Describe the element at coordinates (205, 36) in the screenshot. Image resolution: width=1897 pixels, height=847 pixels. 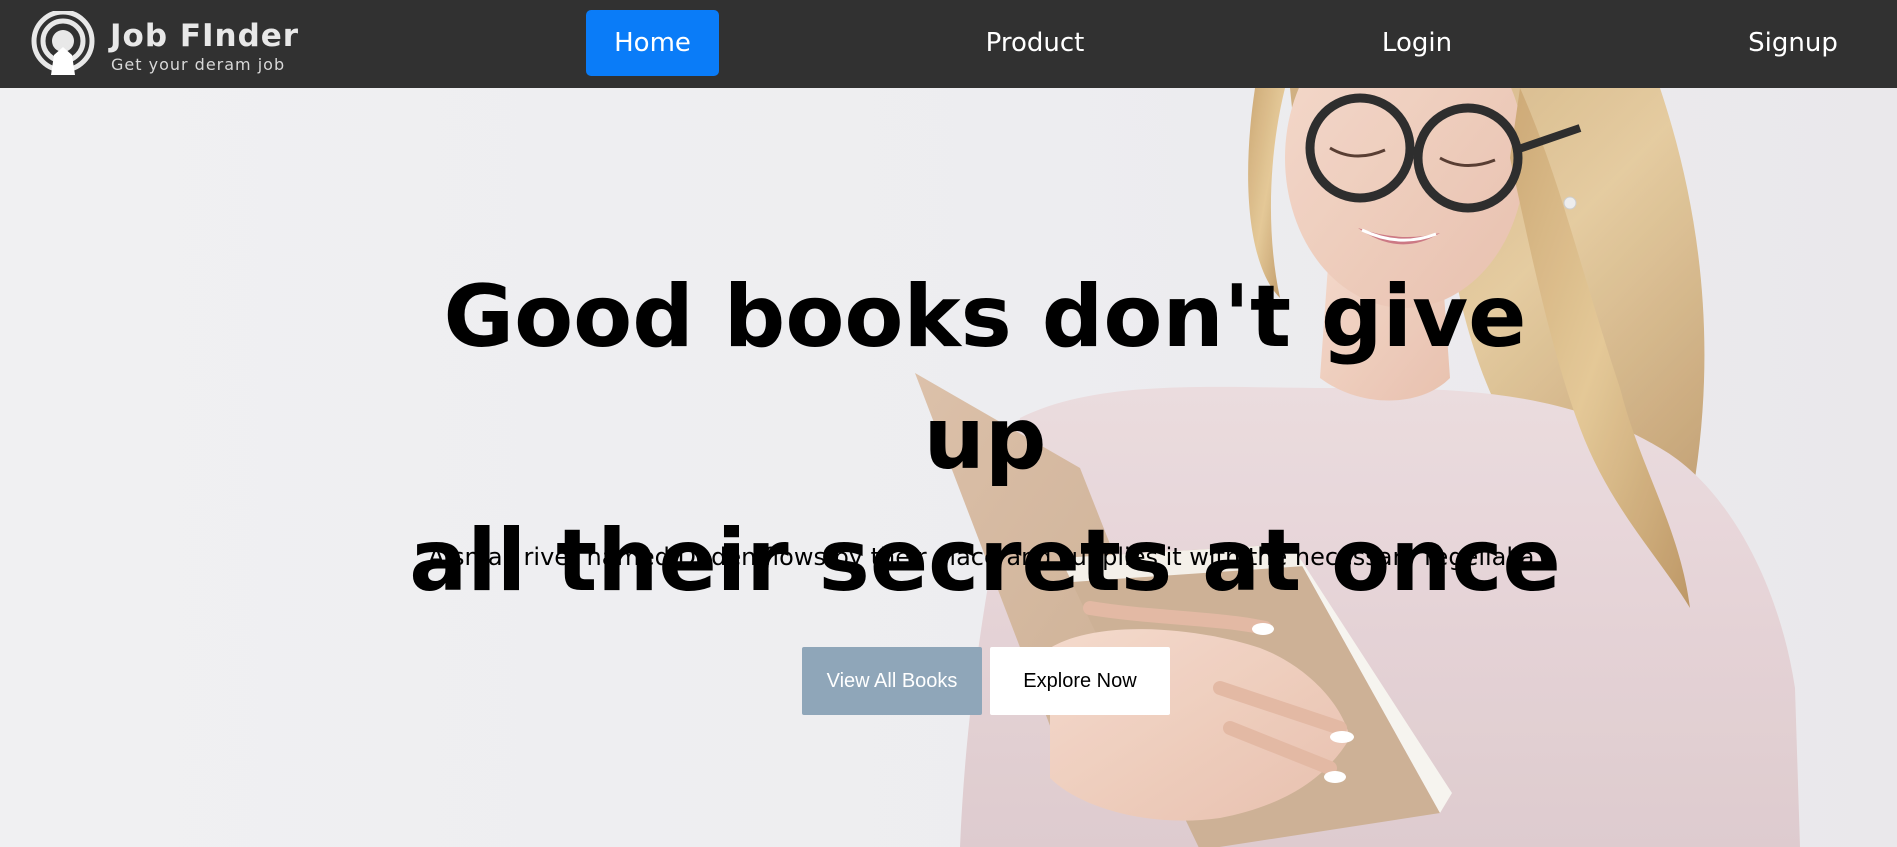
I see `logo-title: Job FInder` at that location.